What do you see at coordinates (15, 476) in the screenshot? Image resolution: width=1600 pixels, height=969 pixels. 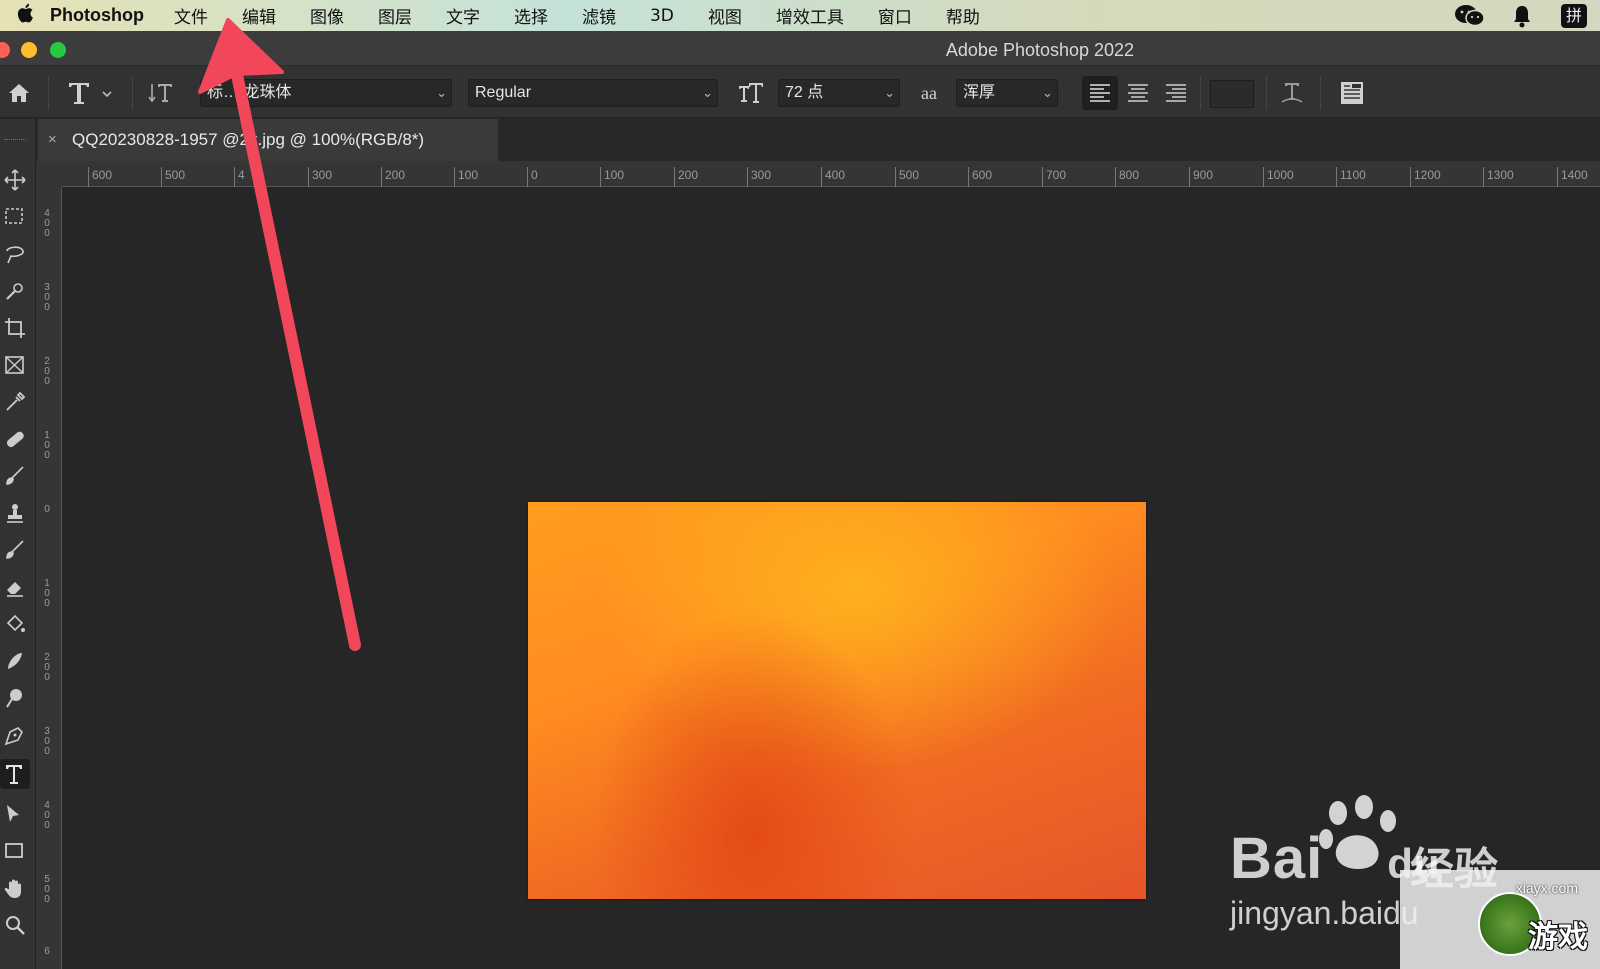 I see `brush-tool-icon` at bounding box center [15, 476].